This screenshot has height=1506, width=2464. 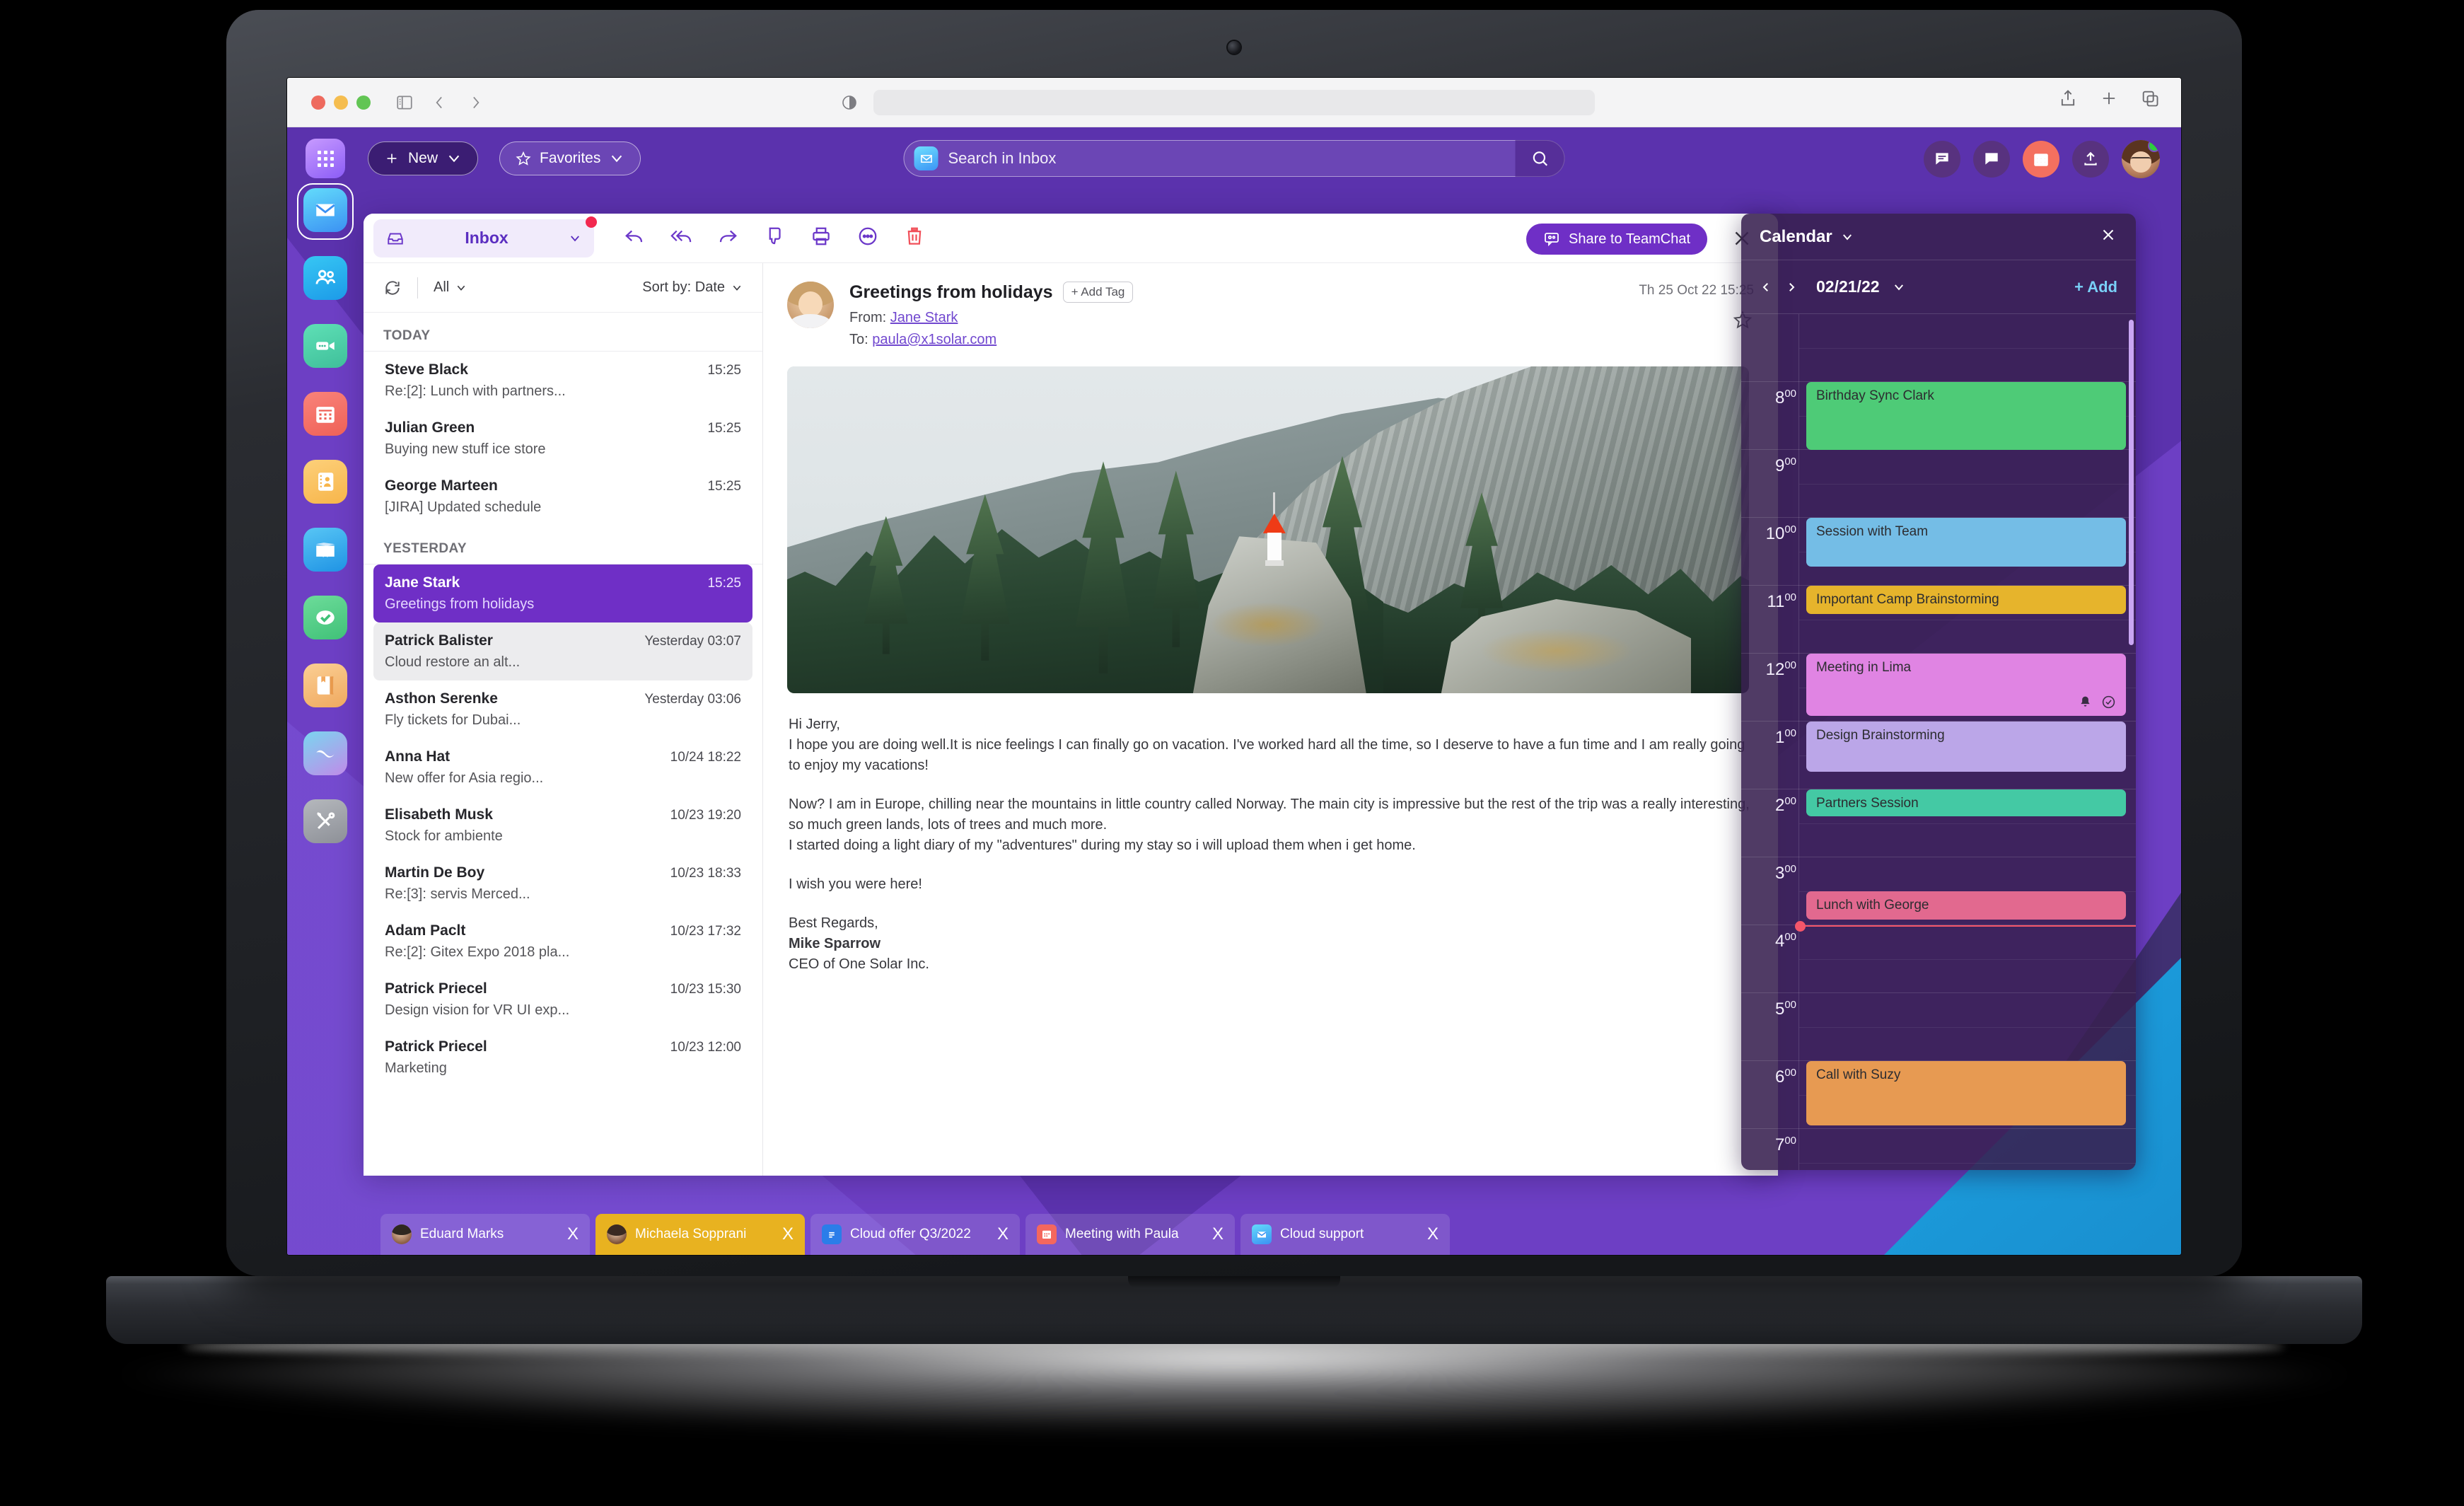 What do you see at coordinates (325, 278) in the screenshot?
I see `sidebar-item-people` at bounding box center [325, 278].